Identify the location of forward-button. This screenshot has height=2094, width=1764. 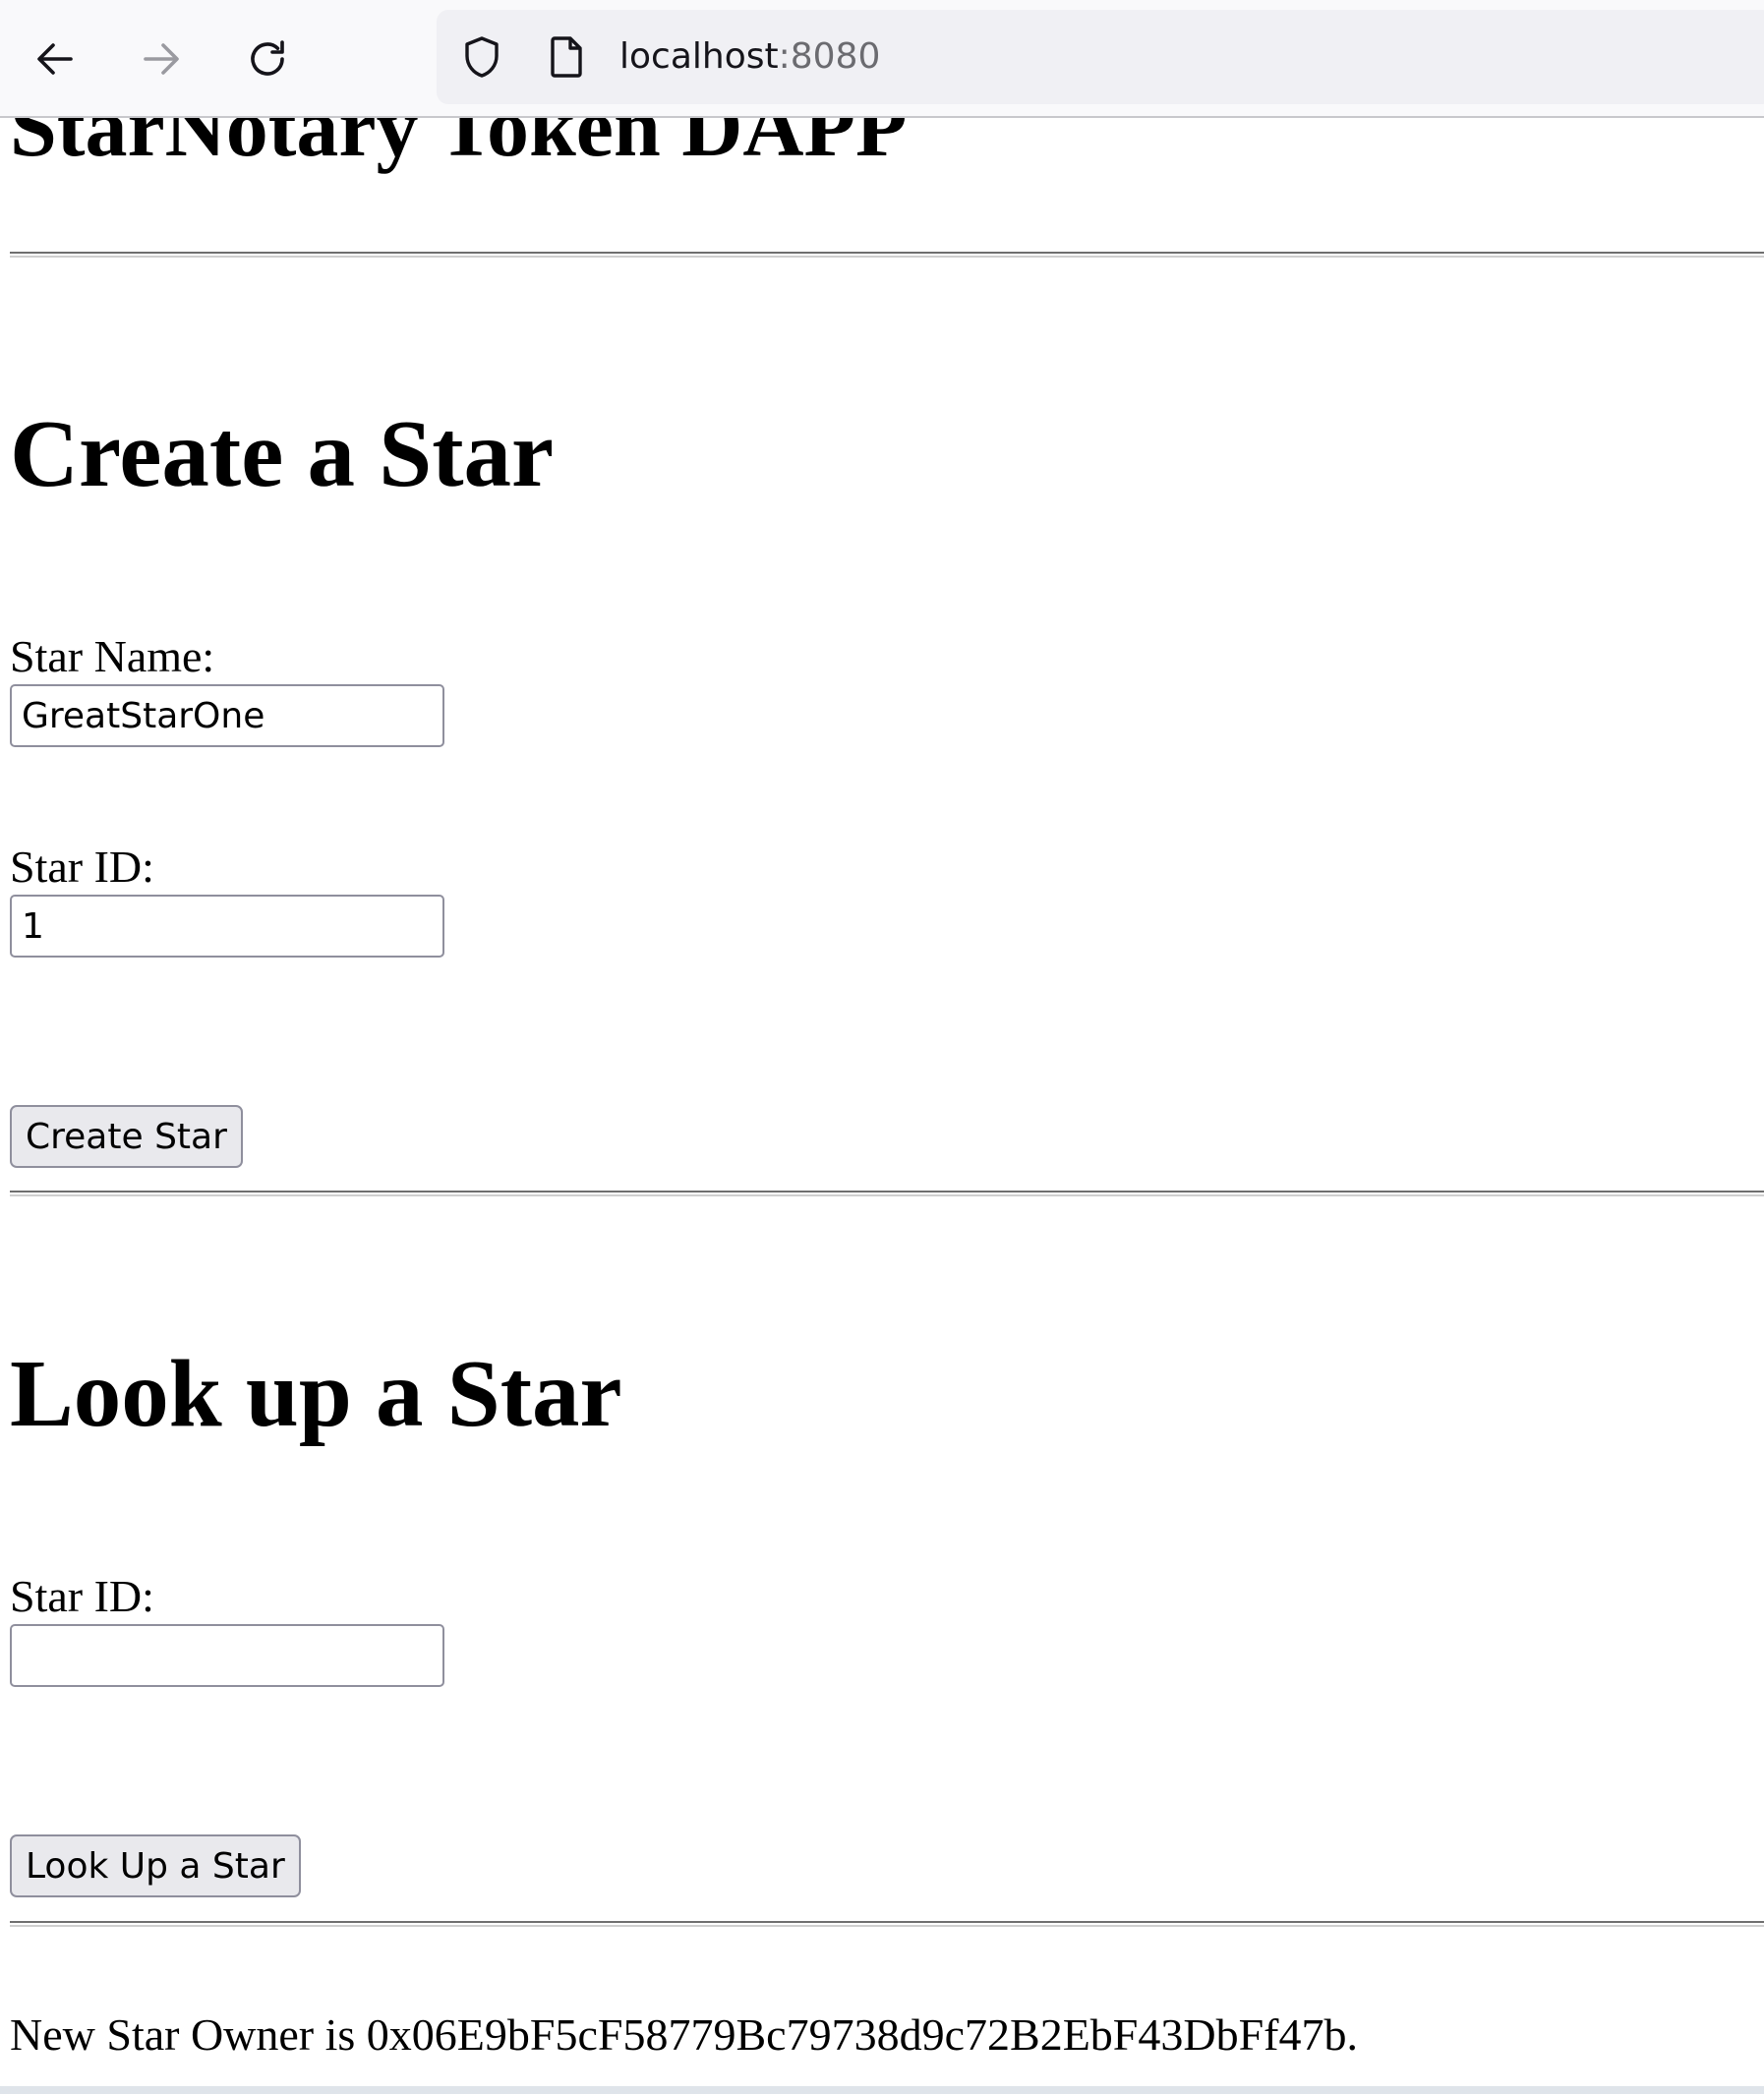
(161, 59).